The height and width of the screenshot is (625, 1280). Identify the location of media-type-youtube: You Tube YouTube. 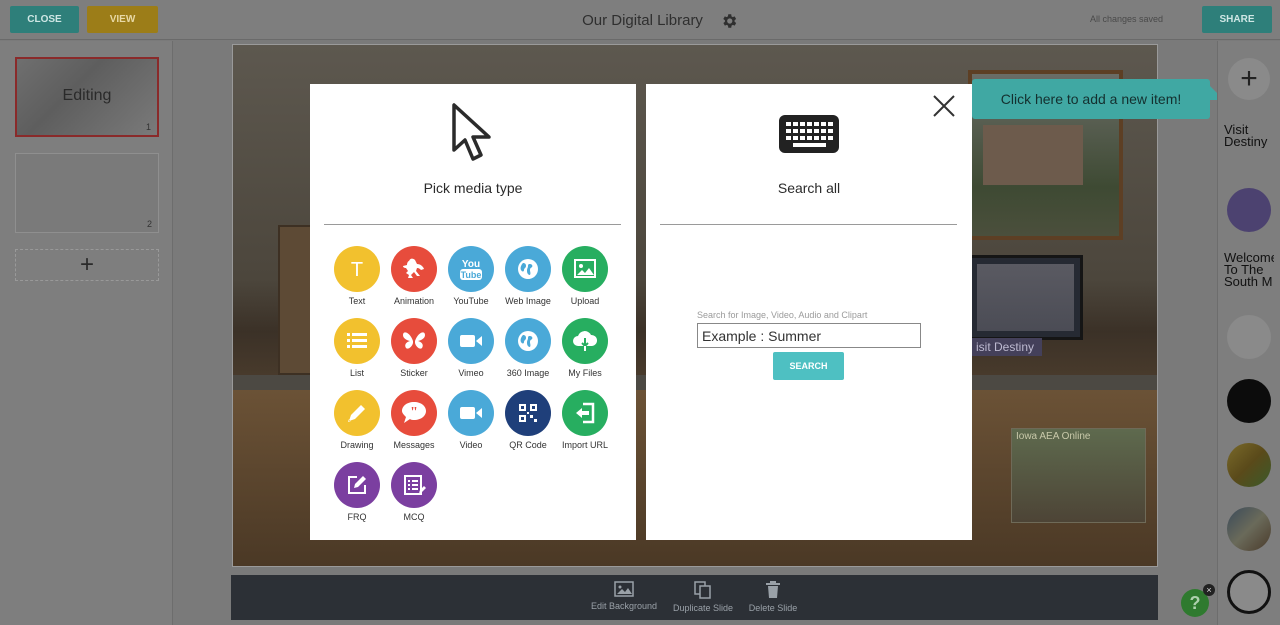
(471, 279).